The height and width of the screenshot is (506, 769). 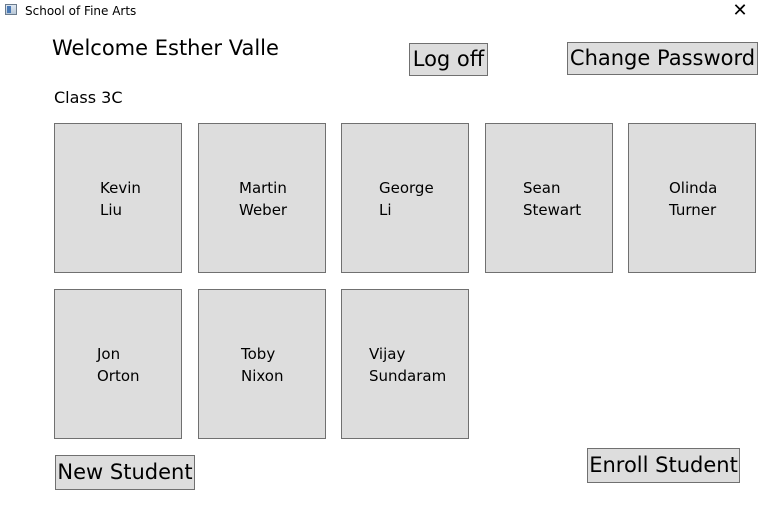 I want to click on student-name: George Li, so click(x=406, y=199).